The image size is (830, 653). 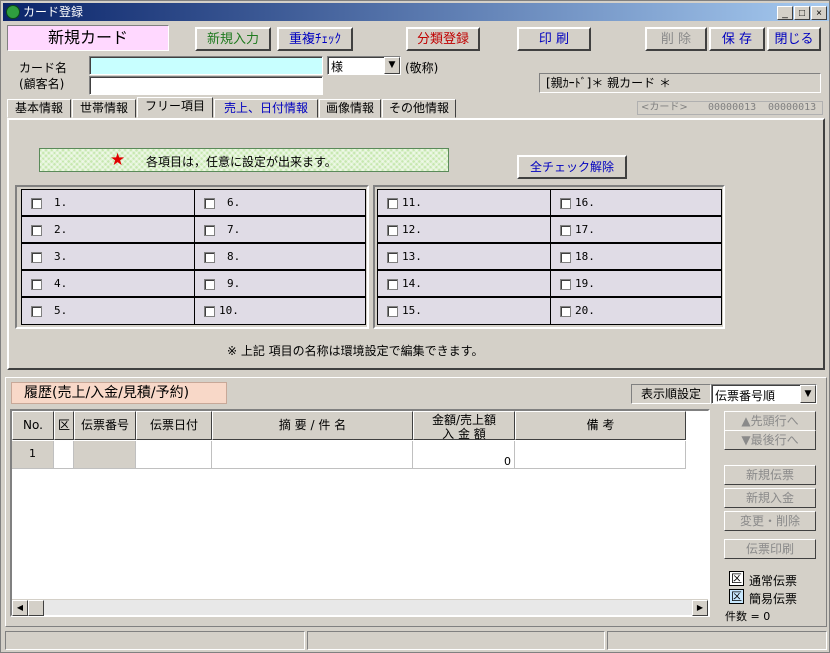 What do you see at coordinates (364, 65) in the screenshot?
I see `honorific-select: 様 ▼` at bounding box center [364, 65].